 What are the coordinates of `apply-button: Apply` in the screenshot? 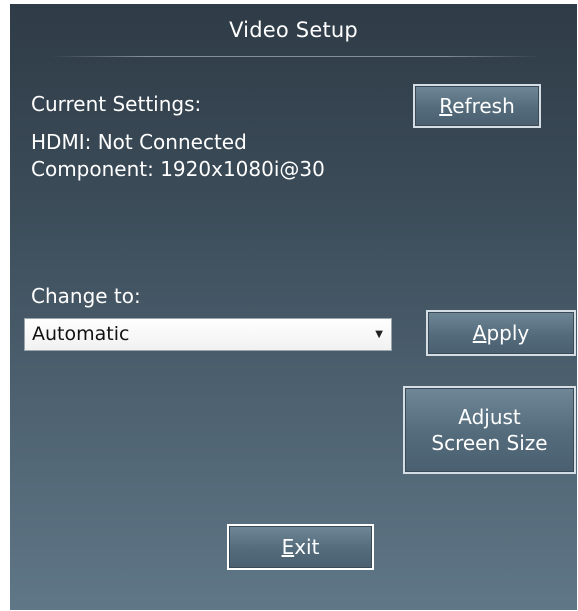 It's located at (501, 333).